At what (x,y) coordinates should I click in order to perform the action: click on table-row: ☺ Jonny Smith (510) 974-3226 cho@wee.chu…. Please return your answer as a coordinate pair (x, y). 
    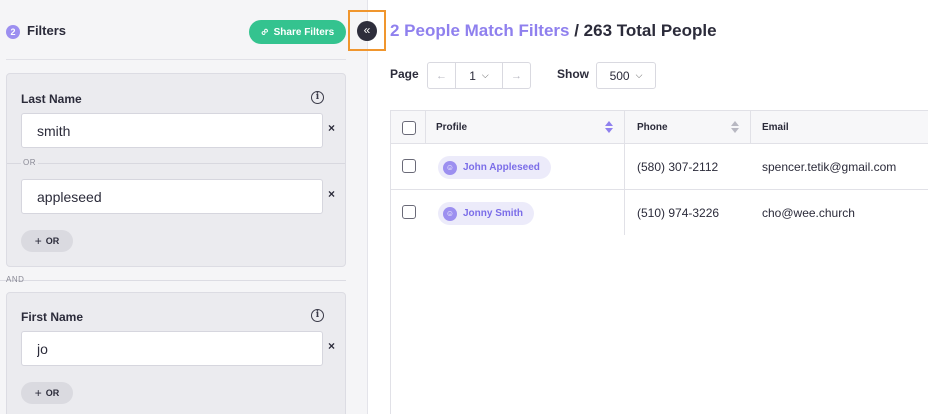
    Looking at the image, I should click on (659, 213).